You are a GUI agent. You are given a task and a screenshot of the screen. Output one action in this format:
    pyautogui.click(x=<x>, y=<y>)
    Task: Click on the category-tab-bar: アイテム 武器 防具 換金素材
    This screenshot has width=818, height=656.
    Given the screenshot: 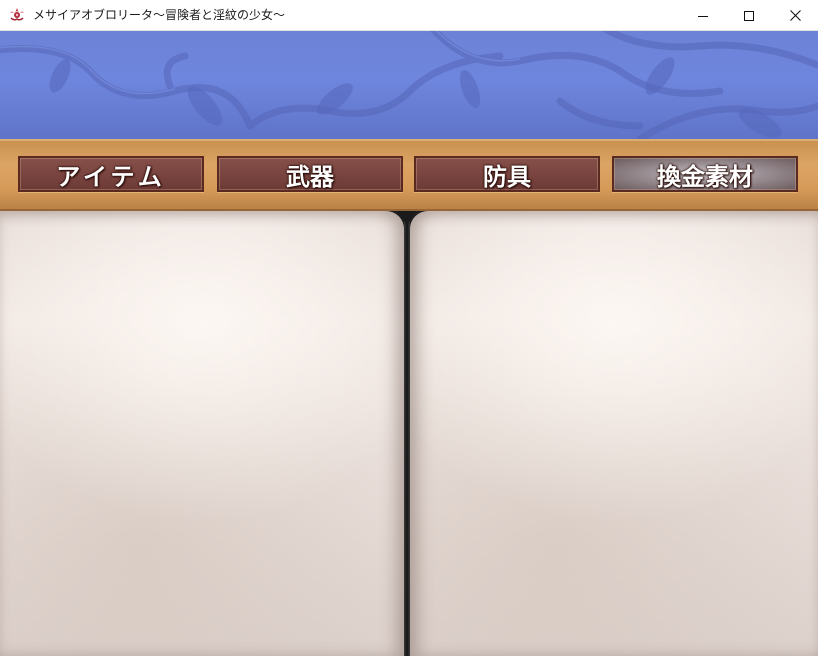 What is the action you would take?
    pyautogui.click(x=409, y=175)
    